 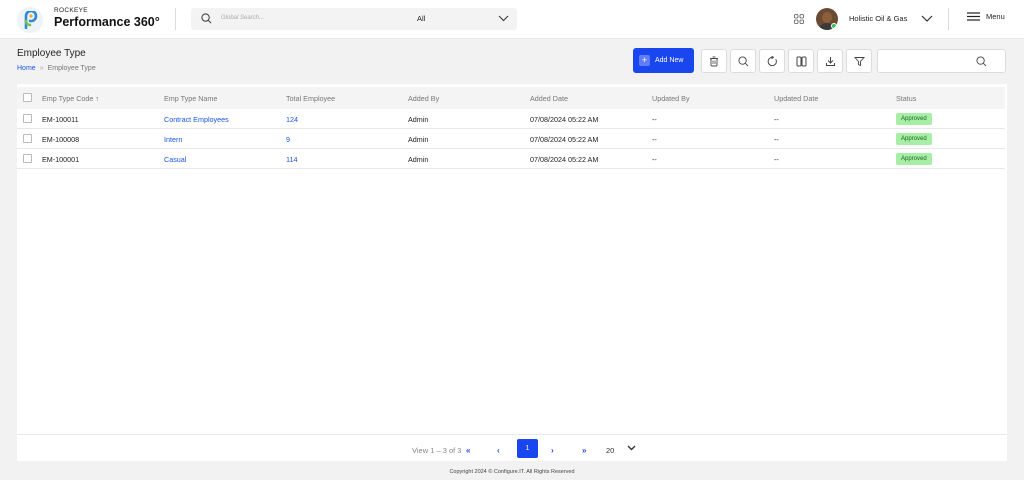 I want to click on brand-company: ROCKEYE, so click(x=71, y=10).